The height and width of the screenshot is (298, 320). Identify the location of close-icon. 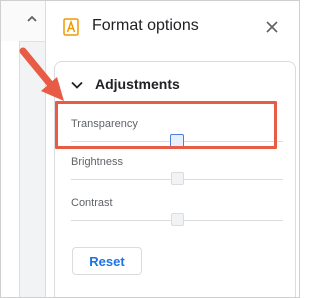
(272, 27).